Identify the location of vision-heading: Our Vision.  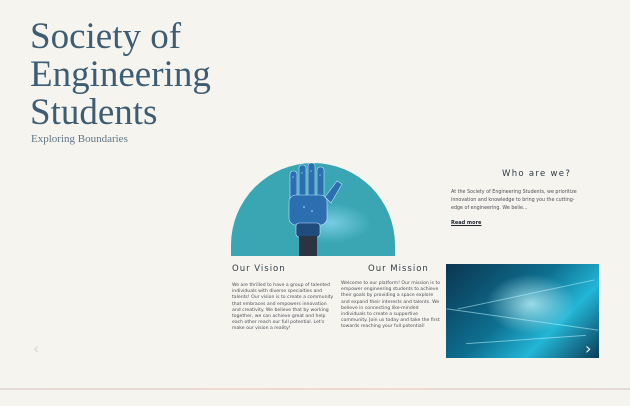
(259, 269).